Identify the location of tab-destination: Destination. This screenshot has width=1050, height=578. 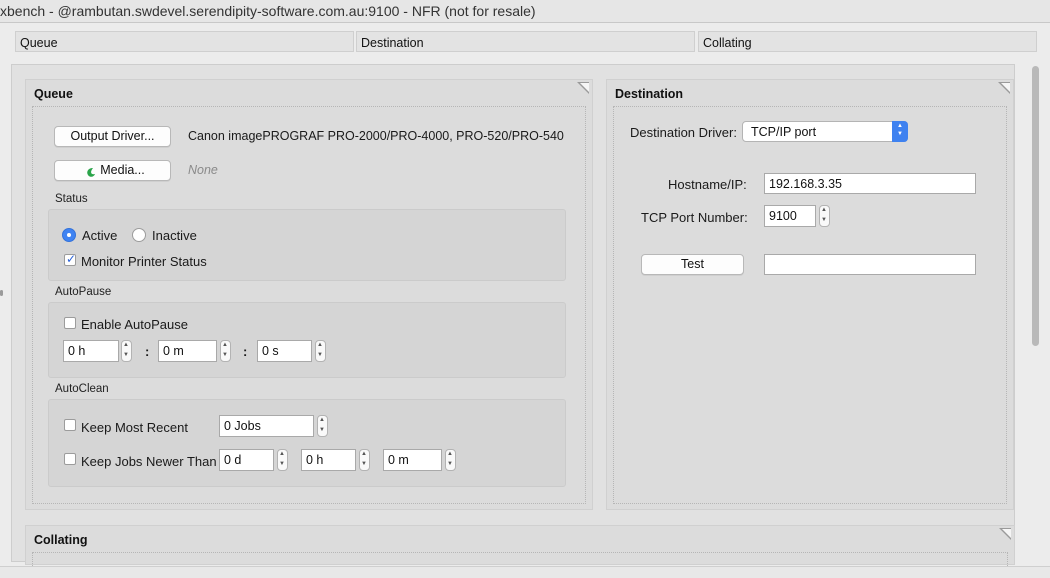
(525, 41).